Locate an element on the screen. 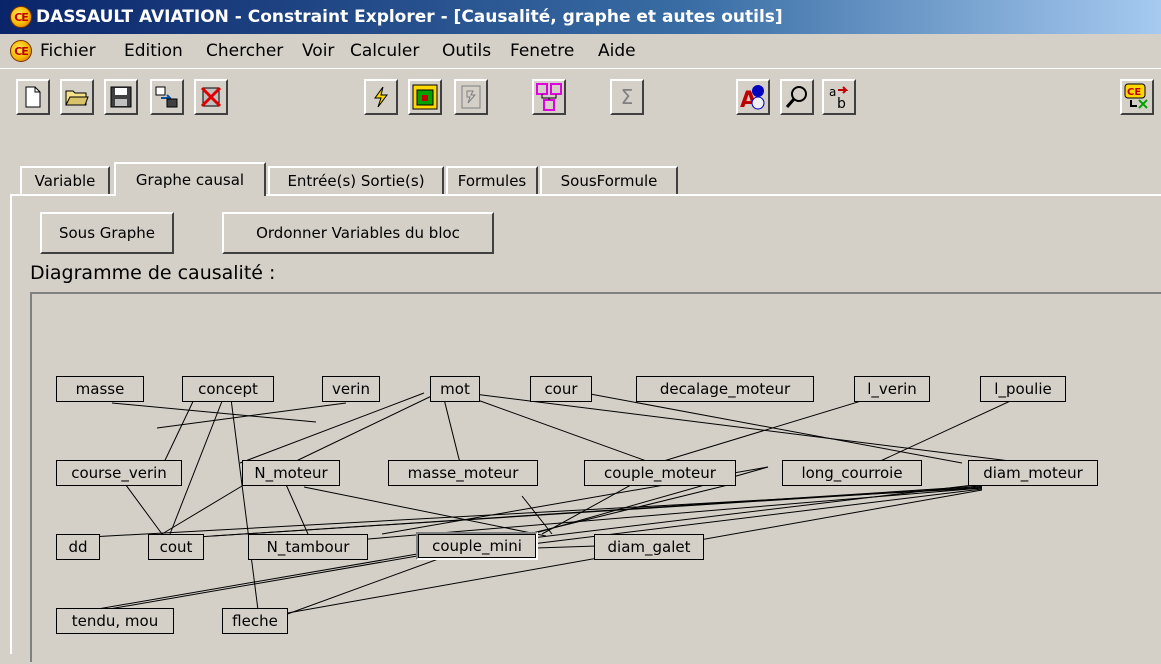 This screenshot has height=664, width=1161. tab-variable: Variable is located at coordinates (65, 180).